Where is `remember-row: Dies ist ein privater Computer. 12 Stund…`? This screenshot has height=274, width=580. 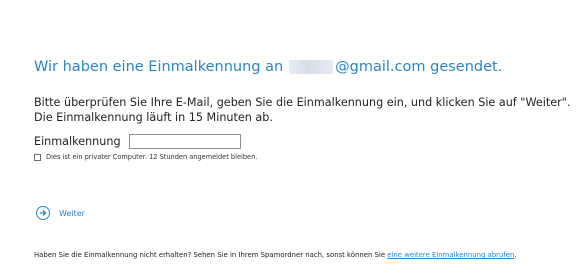
remember-row: Dies ist ein privater Computer. 12 Stund… is located at coordinates (145, 157).